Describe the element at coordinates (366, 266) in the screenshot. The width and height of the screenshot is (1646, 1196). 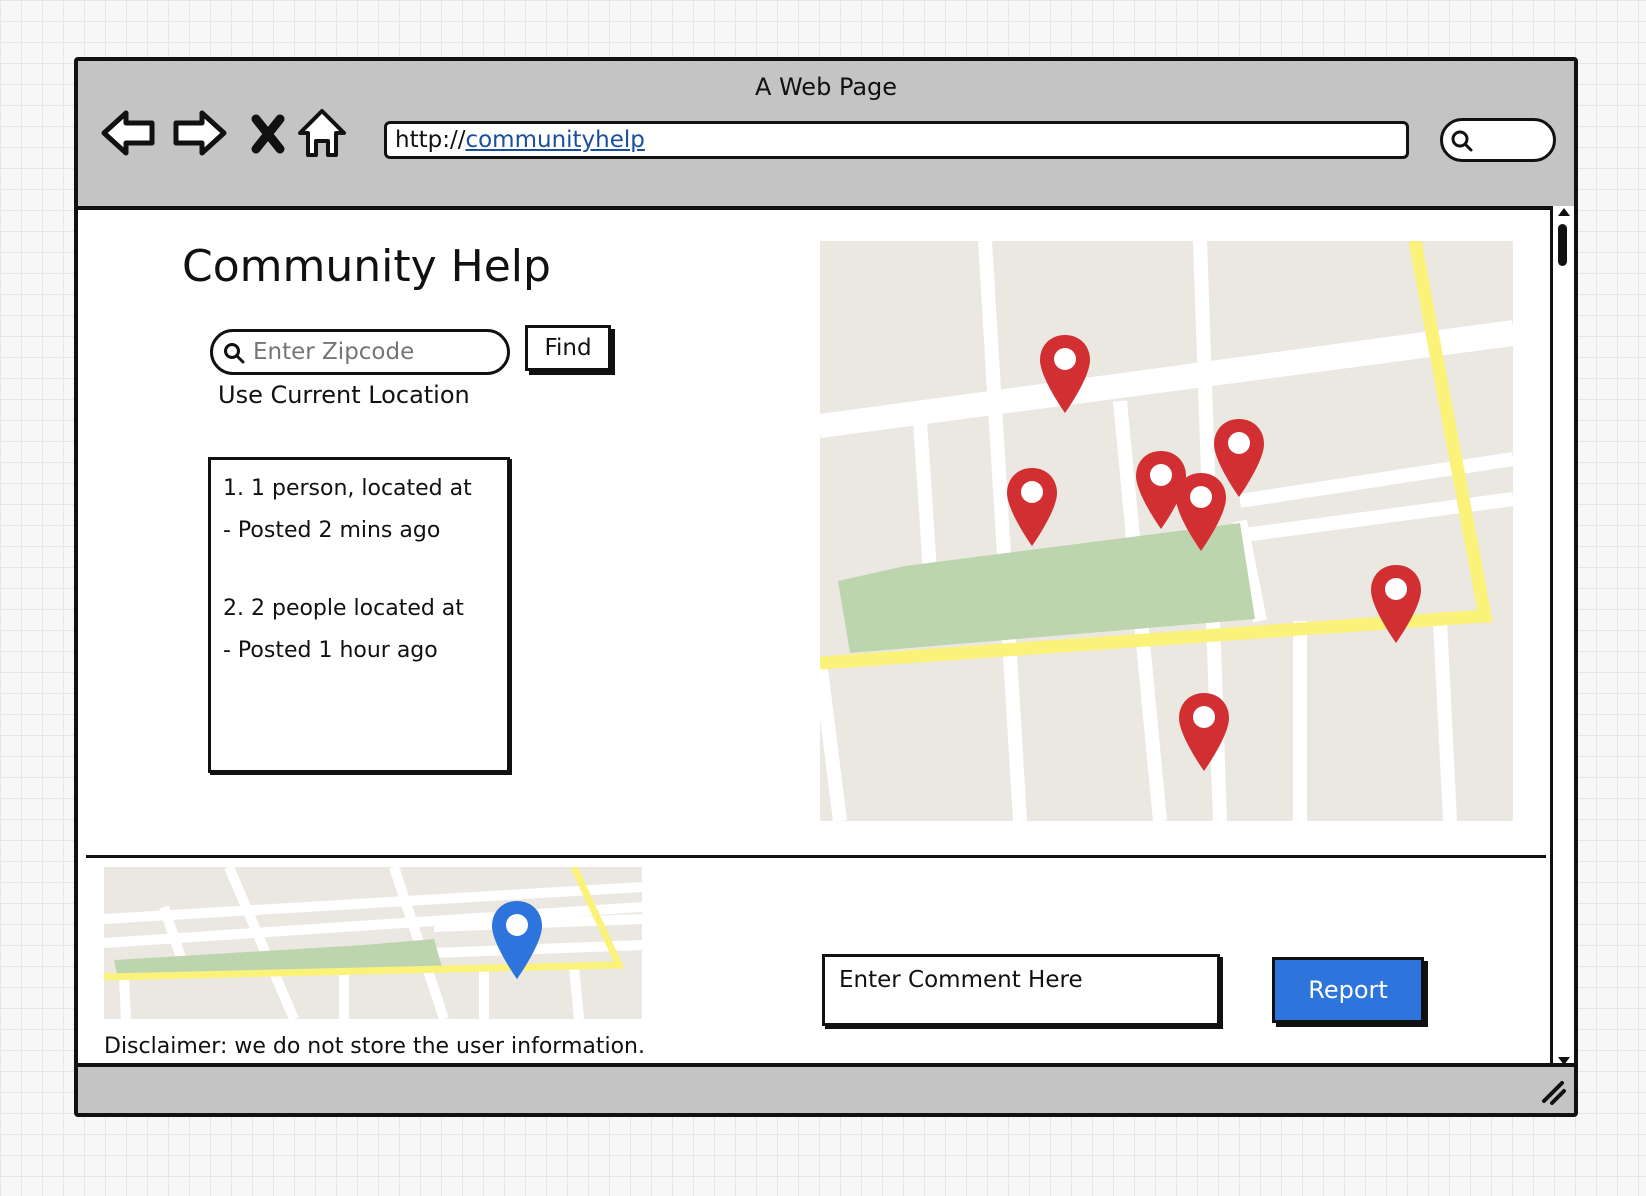
I see `page-title: Community Help` at that location.